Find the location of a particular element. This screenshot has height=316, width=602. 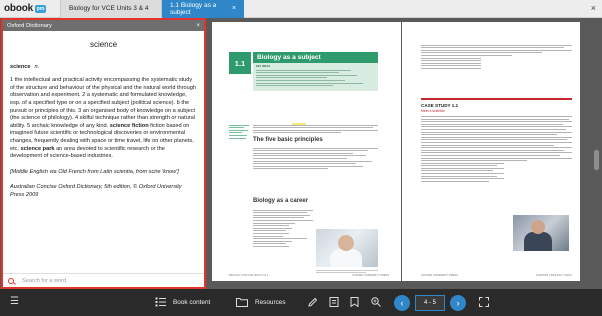

tab-book-title: Biology for VCE Units 3 & 4 is located at coordinates (111, 9).